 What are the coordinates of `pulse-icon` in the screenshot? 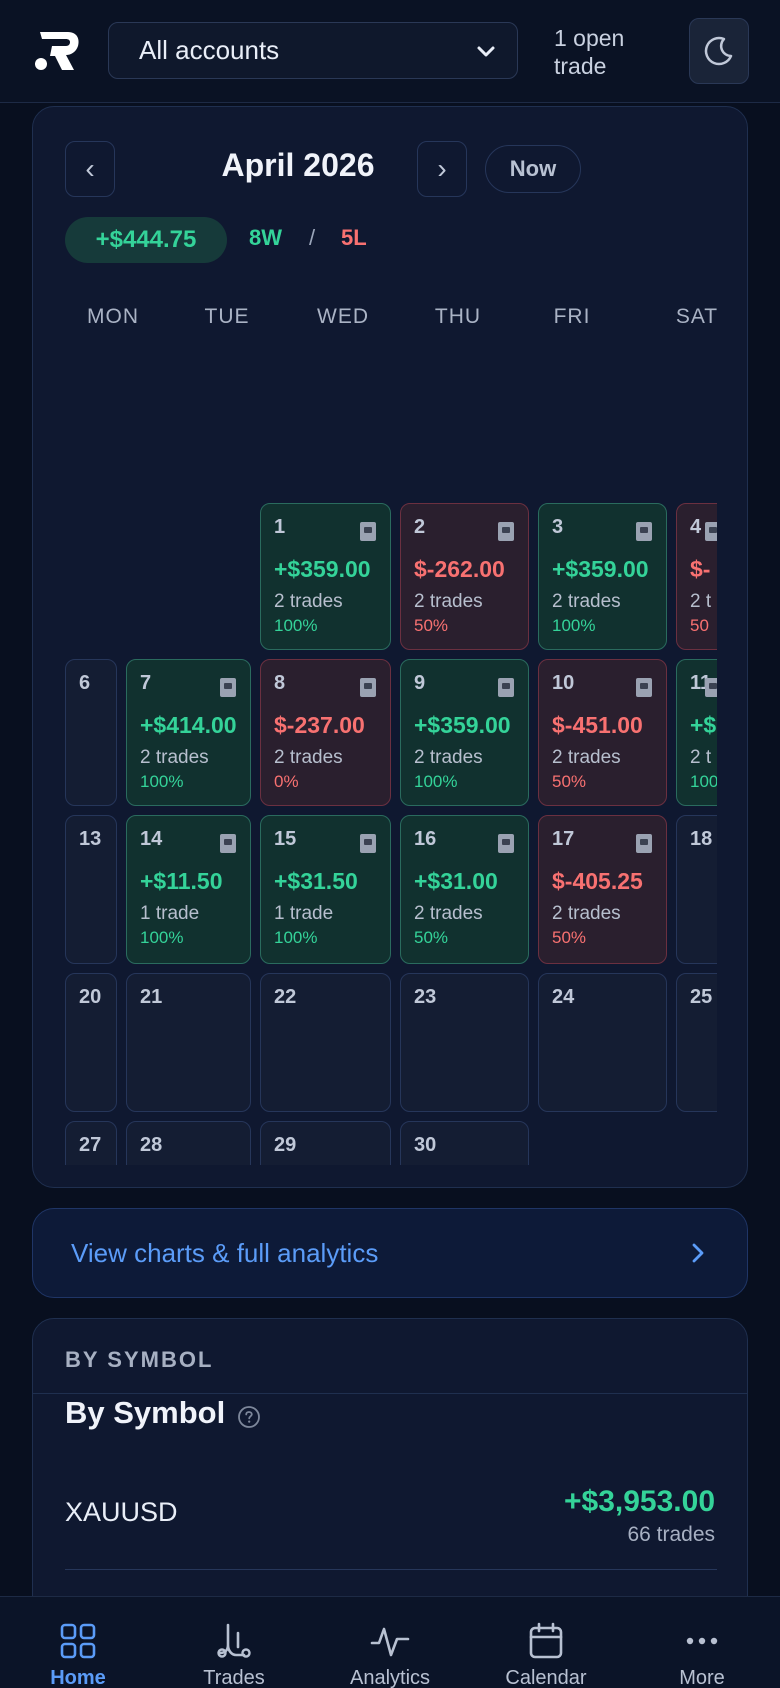 It's located at (390, 1642).